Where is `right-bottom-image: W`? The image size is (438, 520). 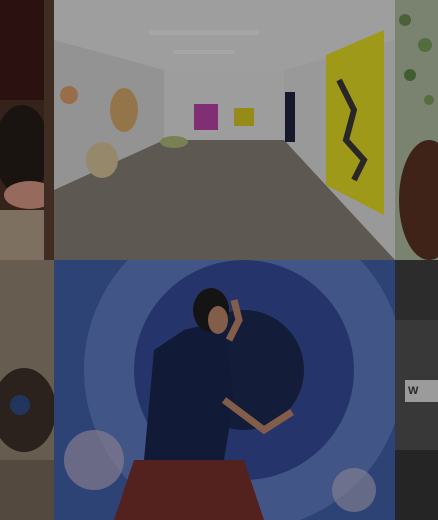
right-bottom-image: W is located at coordinates (416, 390).